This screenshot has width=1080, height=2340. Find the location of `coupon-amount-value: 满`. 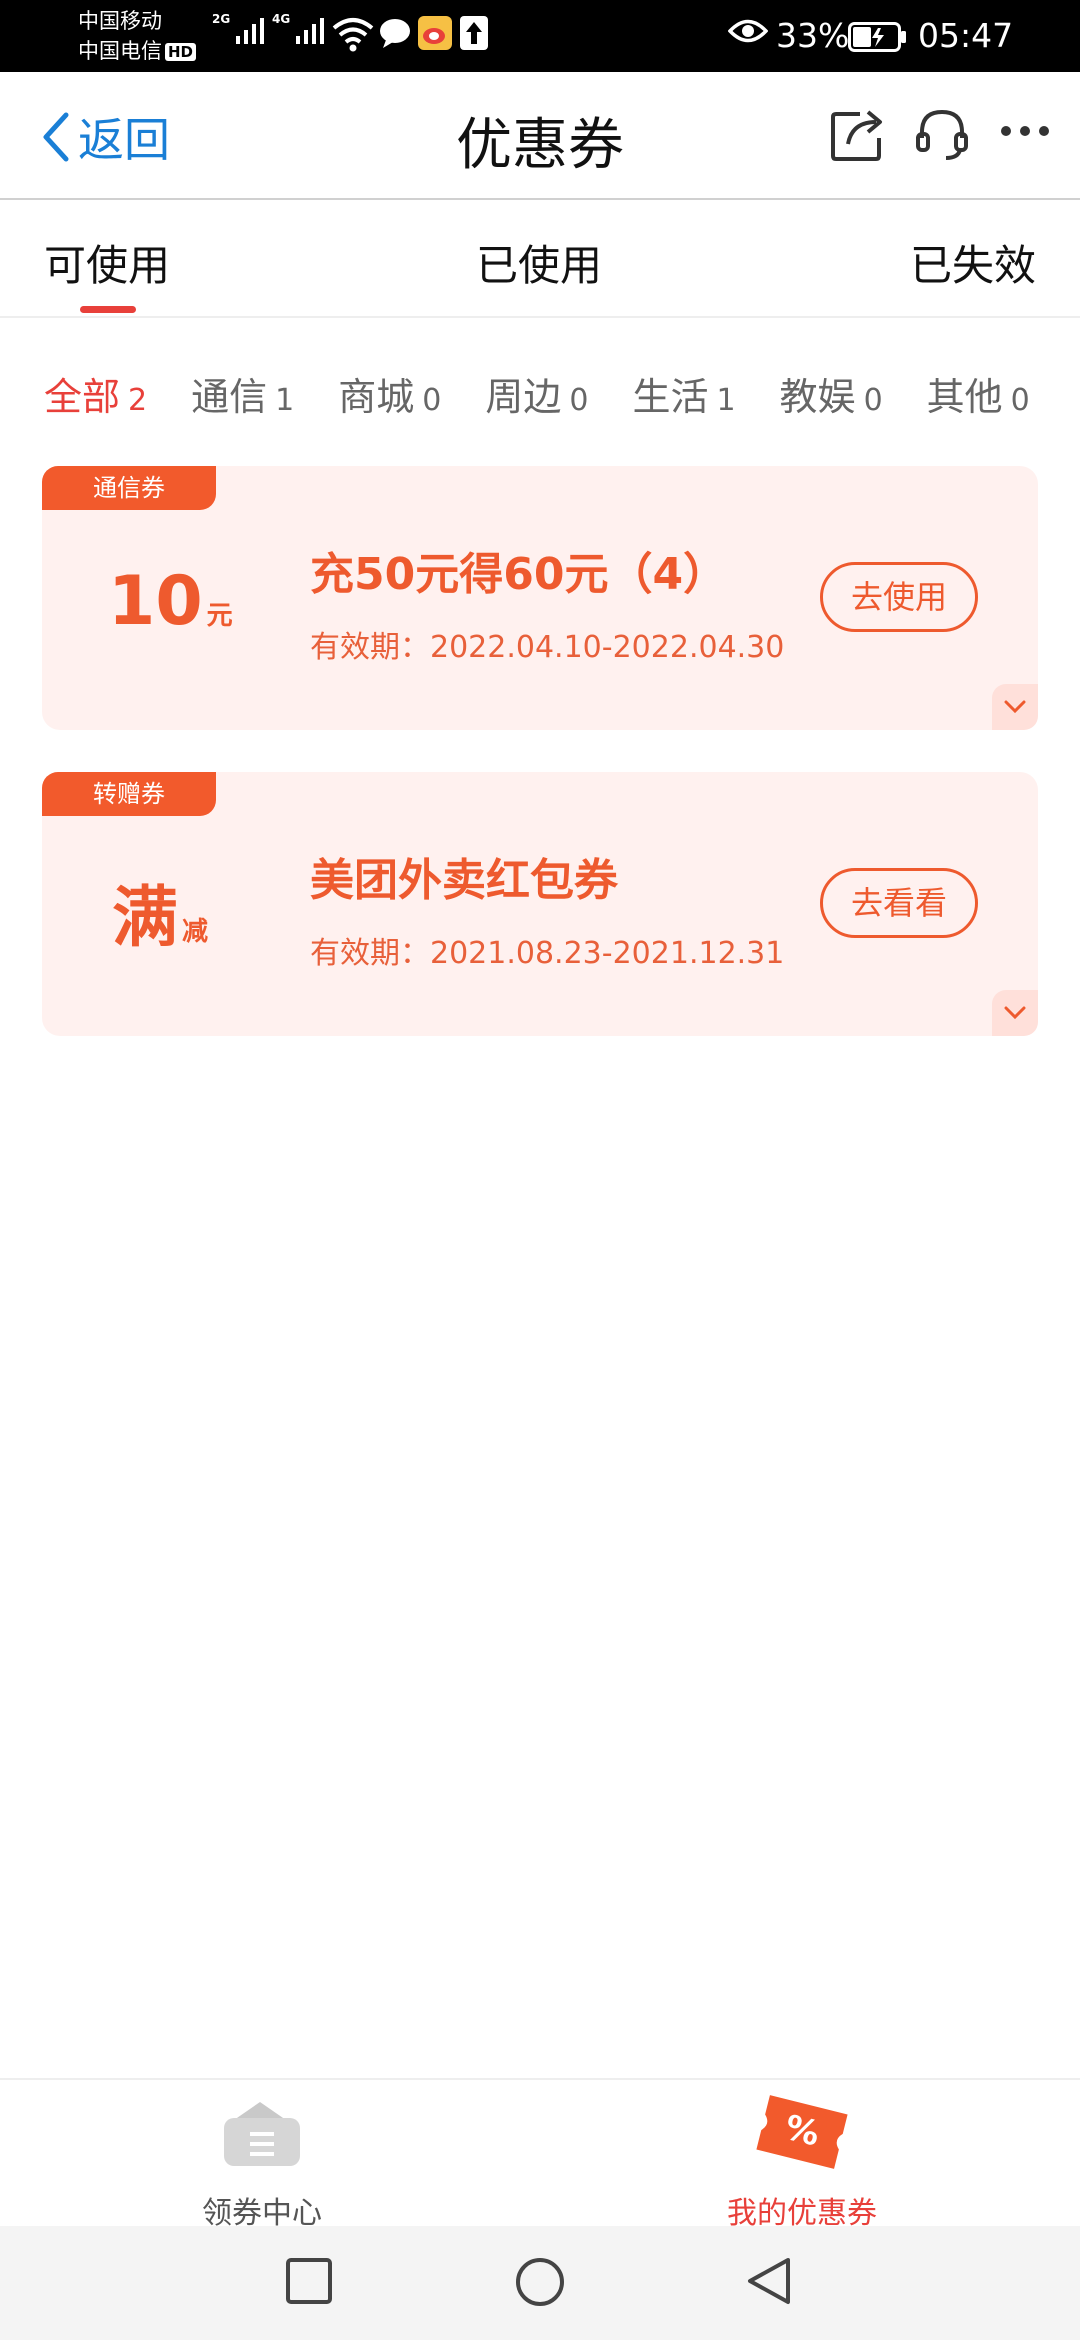

coupon-amount-value: 满 is located at coordinates (145, 917).